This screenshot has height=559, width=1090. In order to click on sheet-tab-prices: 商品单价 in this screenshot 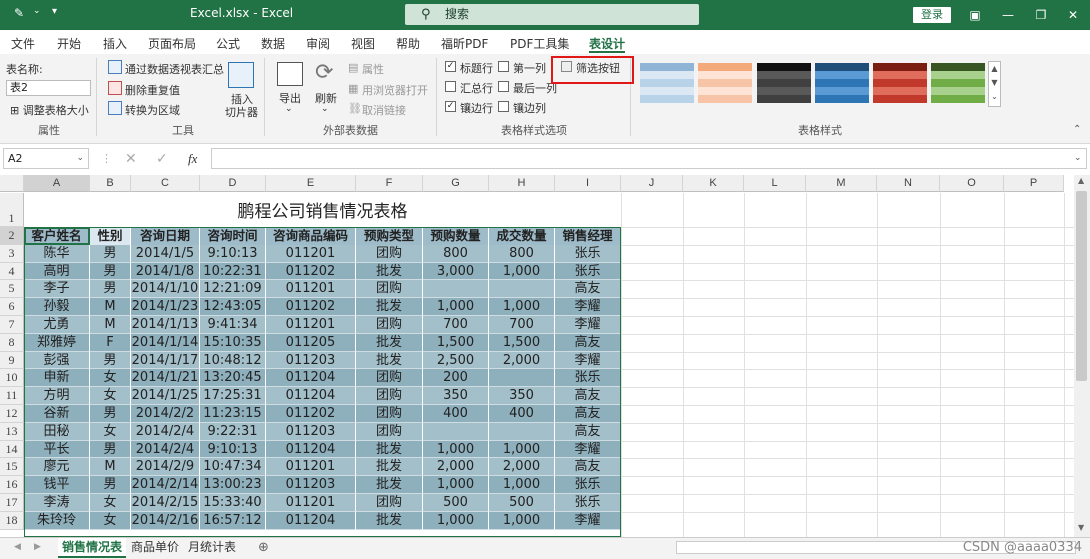, I will do `click(155, 548)`.